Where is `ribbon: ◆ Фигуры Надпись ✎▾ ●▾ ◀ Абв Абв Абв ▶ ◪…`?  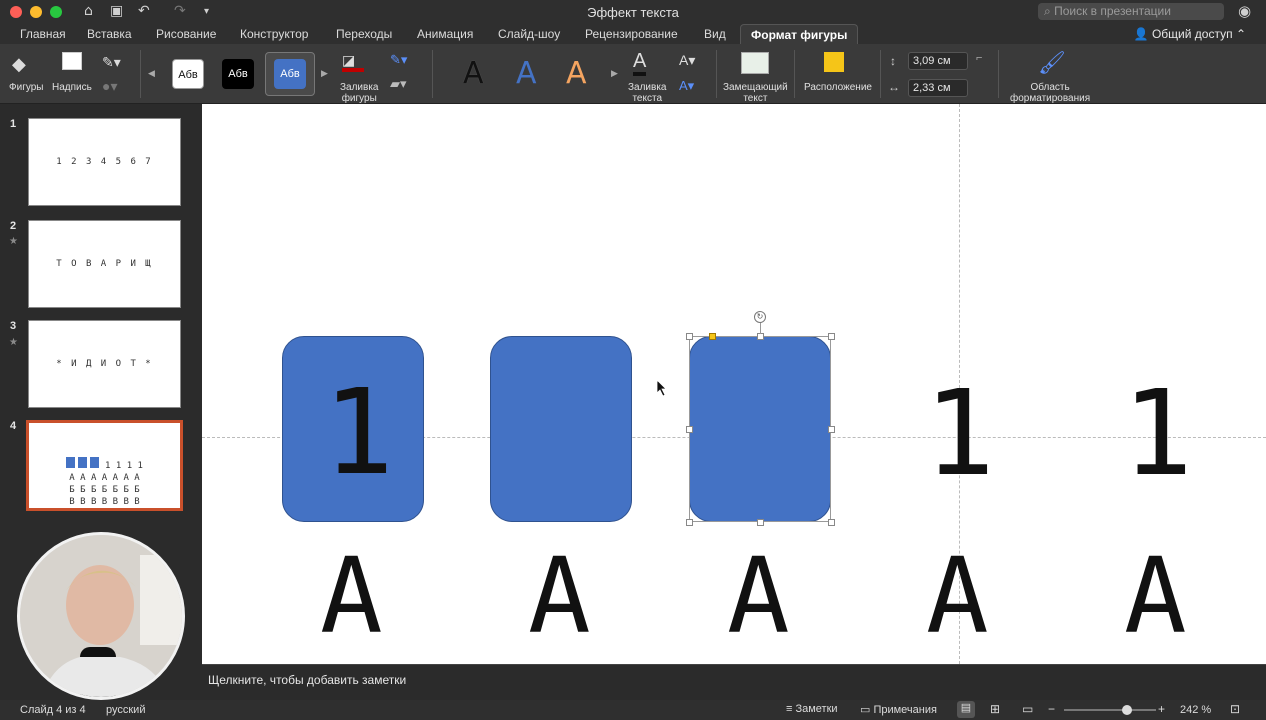 ribbon: ◆ Фигуры Надпись ✎▾ ●▾ ◀ Абв Абв Абв ▶ ◪… is located at coordinates (633, 74).